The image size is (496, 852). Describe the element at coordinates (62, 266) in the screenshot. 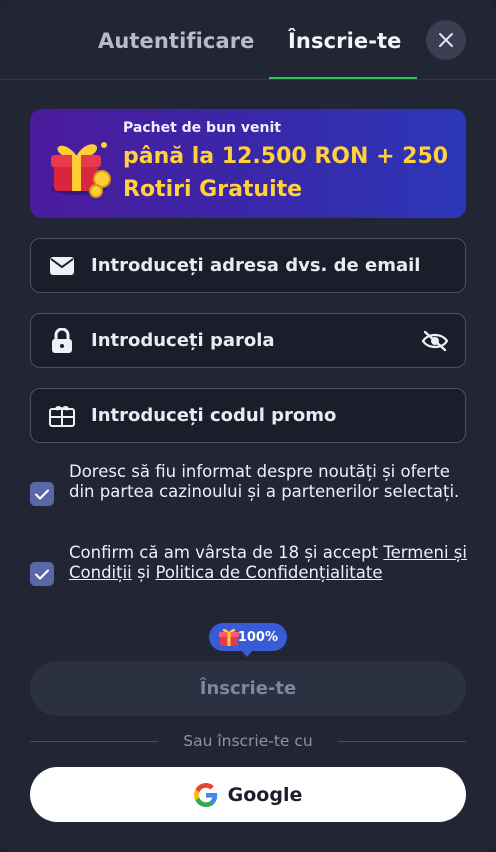

I see `envelope-icon` at that location.